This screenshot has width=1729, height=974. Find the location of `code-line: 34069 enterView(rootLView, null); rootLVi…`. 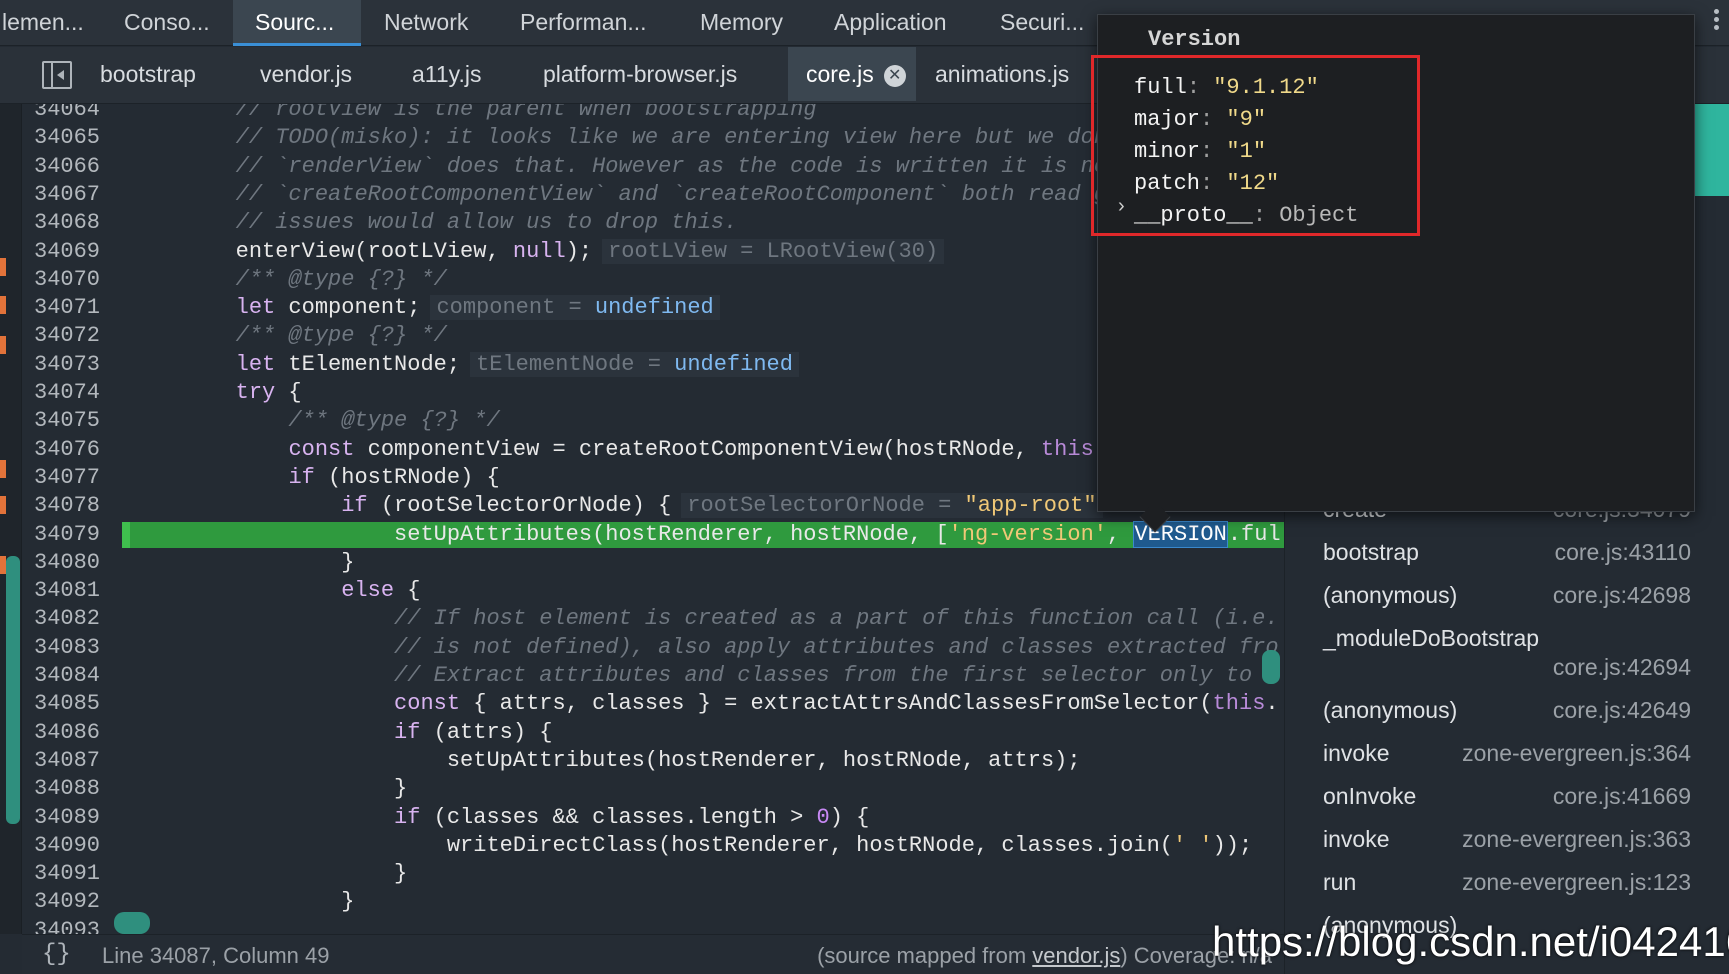

code-line: 34069 enterView(rootLView, null); rootLVi… is located at coordinates (653, 252).